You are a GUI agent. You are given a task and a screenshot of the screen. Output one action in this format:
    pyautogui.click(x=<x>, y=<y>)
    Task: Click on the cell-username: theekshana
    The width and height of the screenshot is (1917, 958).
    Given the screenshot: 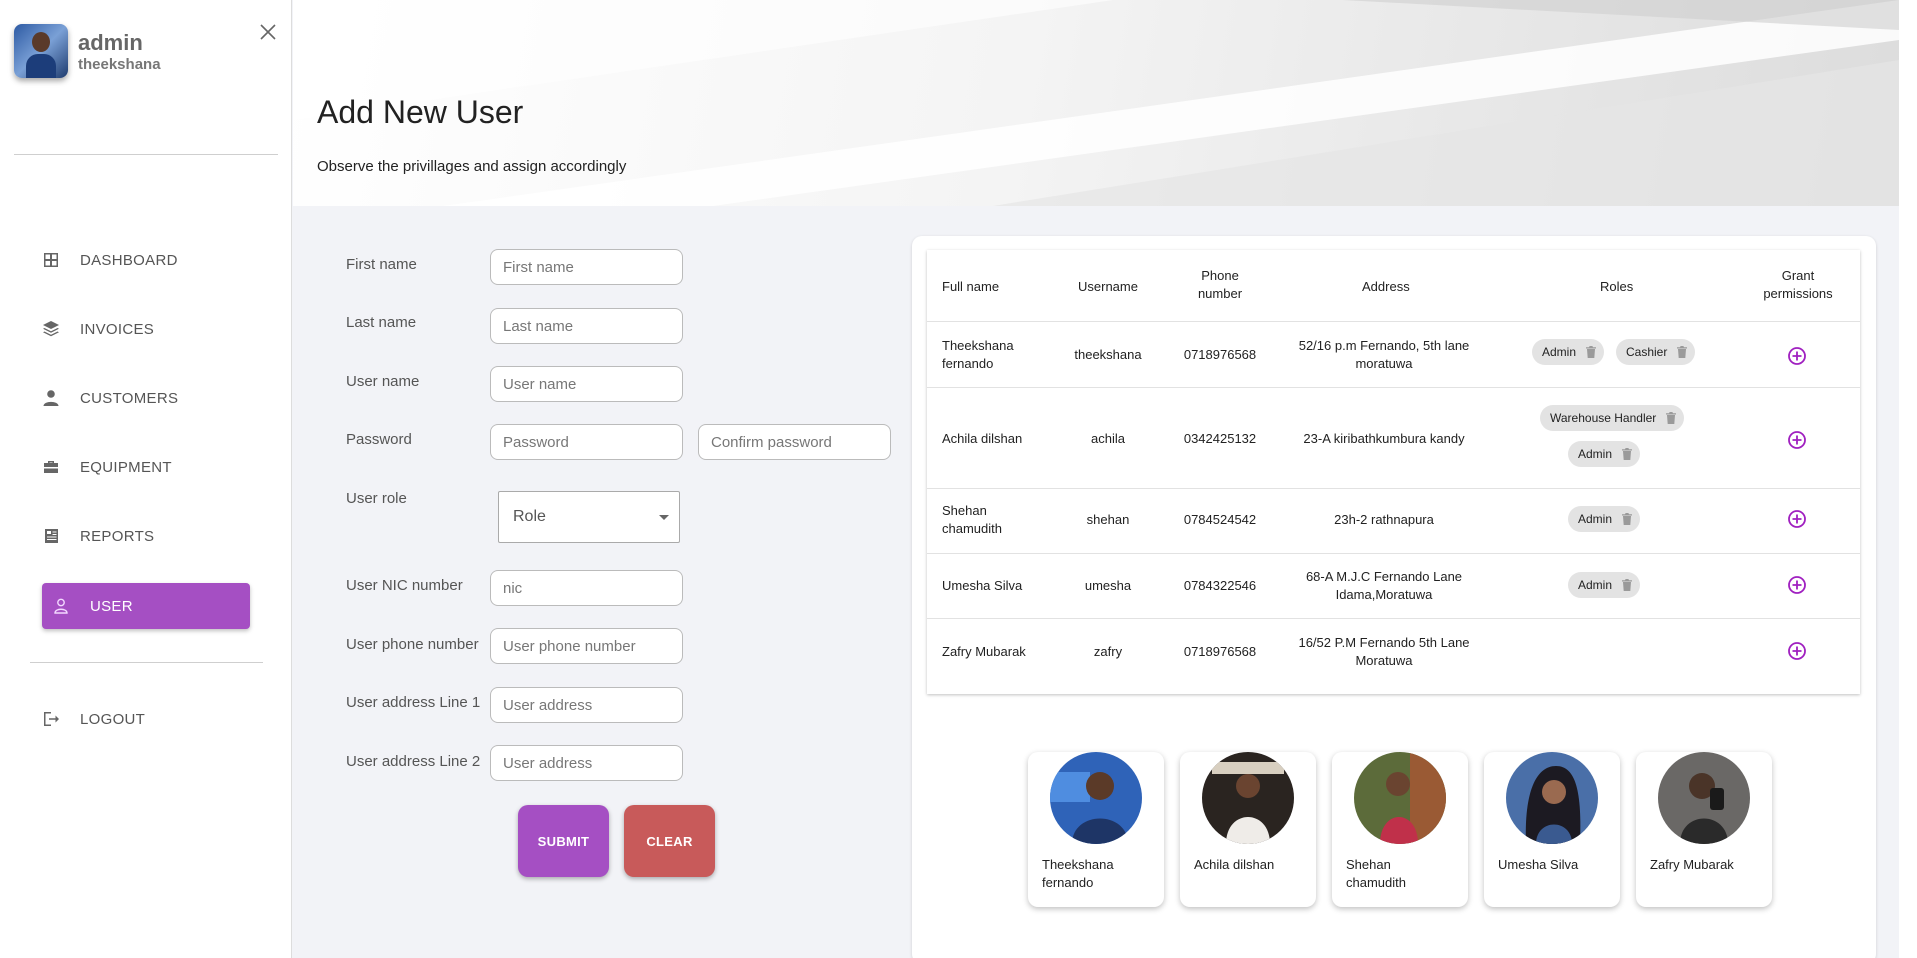 What is the action you would take?
    pyautogui.click(x=1108, y=354)
    